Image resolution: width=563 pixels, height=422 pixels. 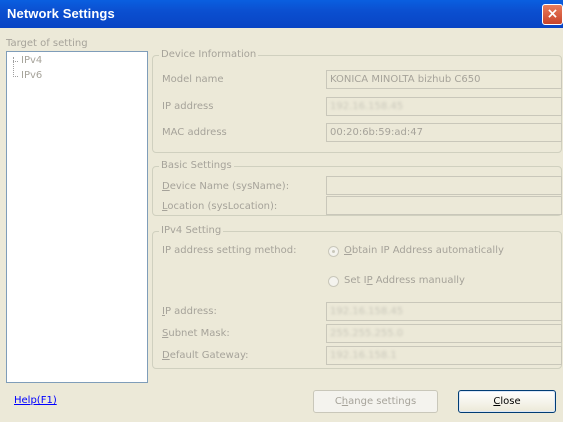 I want to click on ipv4-ip-address-label: IP address:, so click(x=189, y=311).